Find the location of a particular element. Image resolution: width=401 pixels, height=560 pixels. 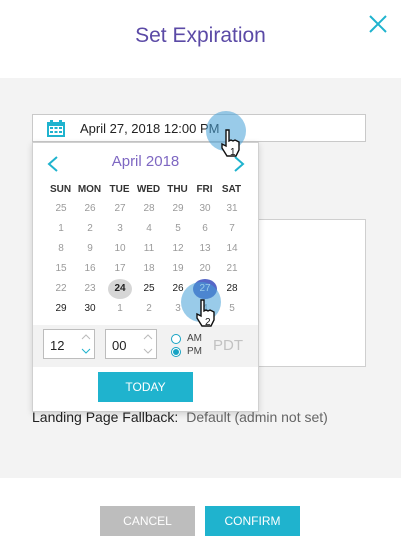

today-button: TODAY is located at coordinates (145, 387).